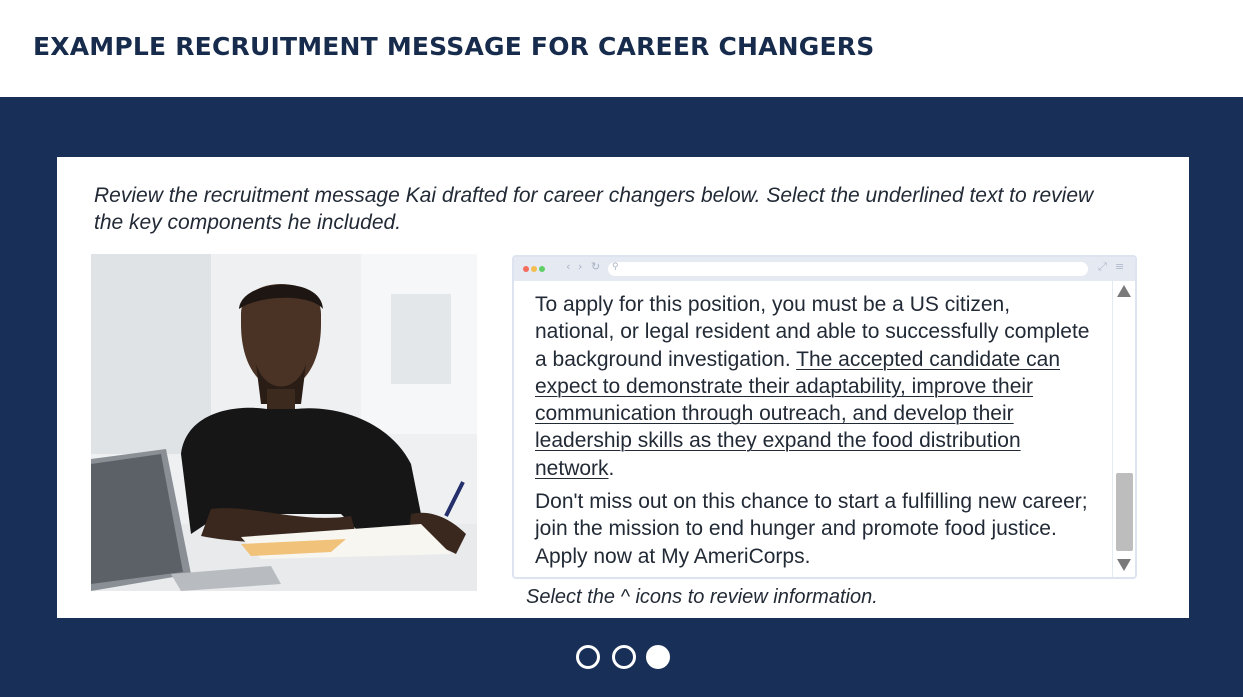 The width and height of the screenshot is (1243, 697). What do you see at coordinates (1124, 565) in the screenshot?
I see `scroll-down-arrow-icon` at bounding box center [1124, 565].